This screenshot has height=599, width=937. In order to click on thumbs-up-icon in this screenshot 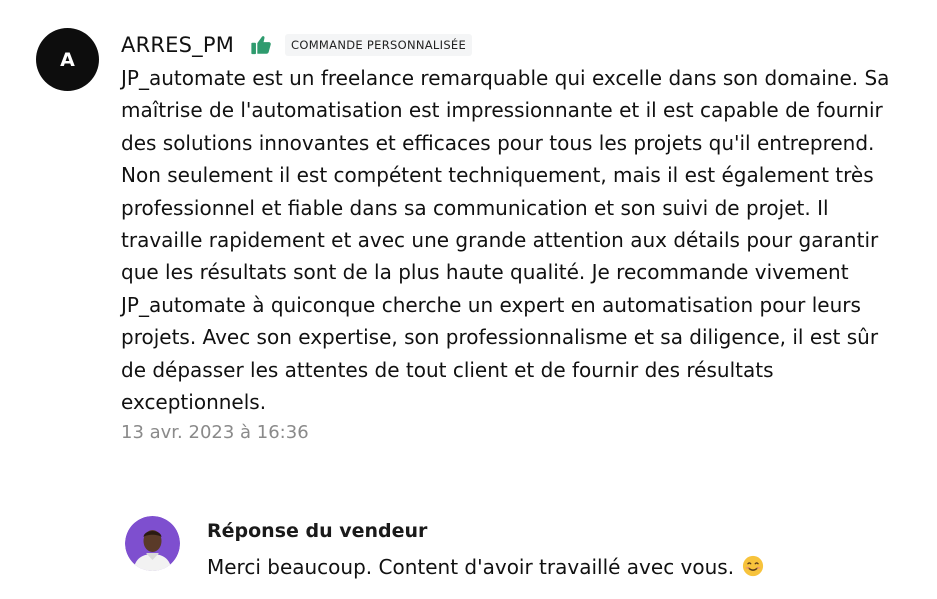, I will do `click(261, 45)`.